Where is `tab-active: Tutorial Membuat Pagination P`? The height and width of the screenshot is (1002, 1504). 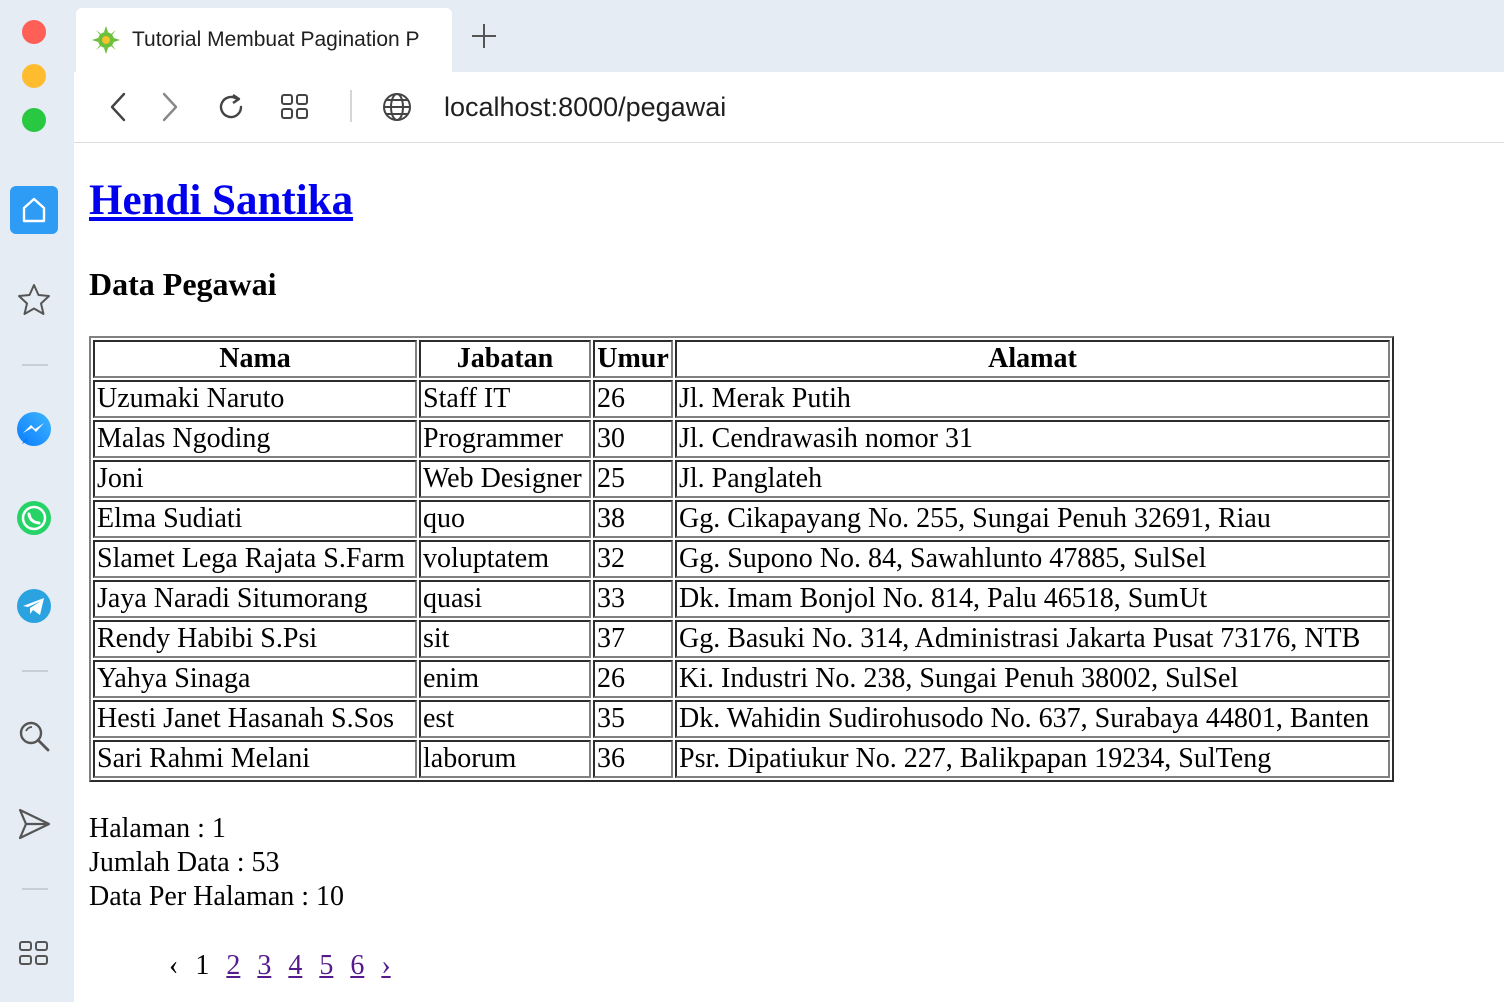 tab-active: Tutorial Membuat Pagination P is located at coordinates (264, 40).